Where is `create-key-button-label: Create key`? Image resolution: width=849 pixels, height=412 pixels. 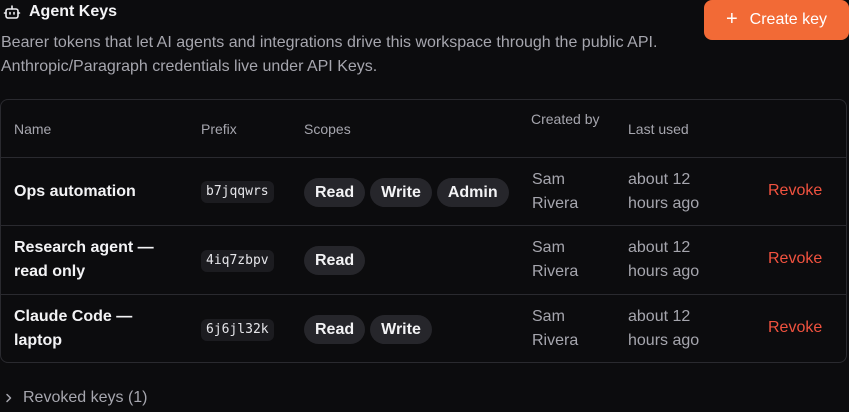 create-key-button-label: Create key is located at coordinates (788, 19).